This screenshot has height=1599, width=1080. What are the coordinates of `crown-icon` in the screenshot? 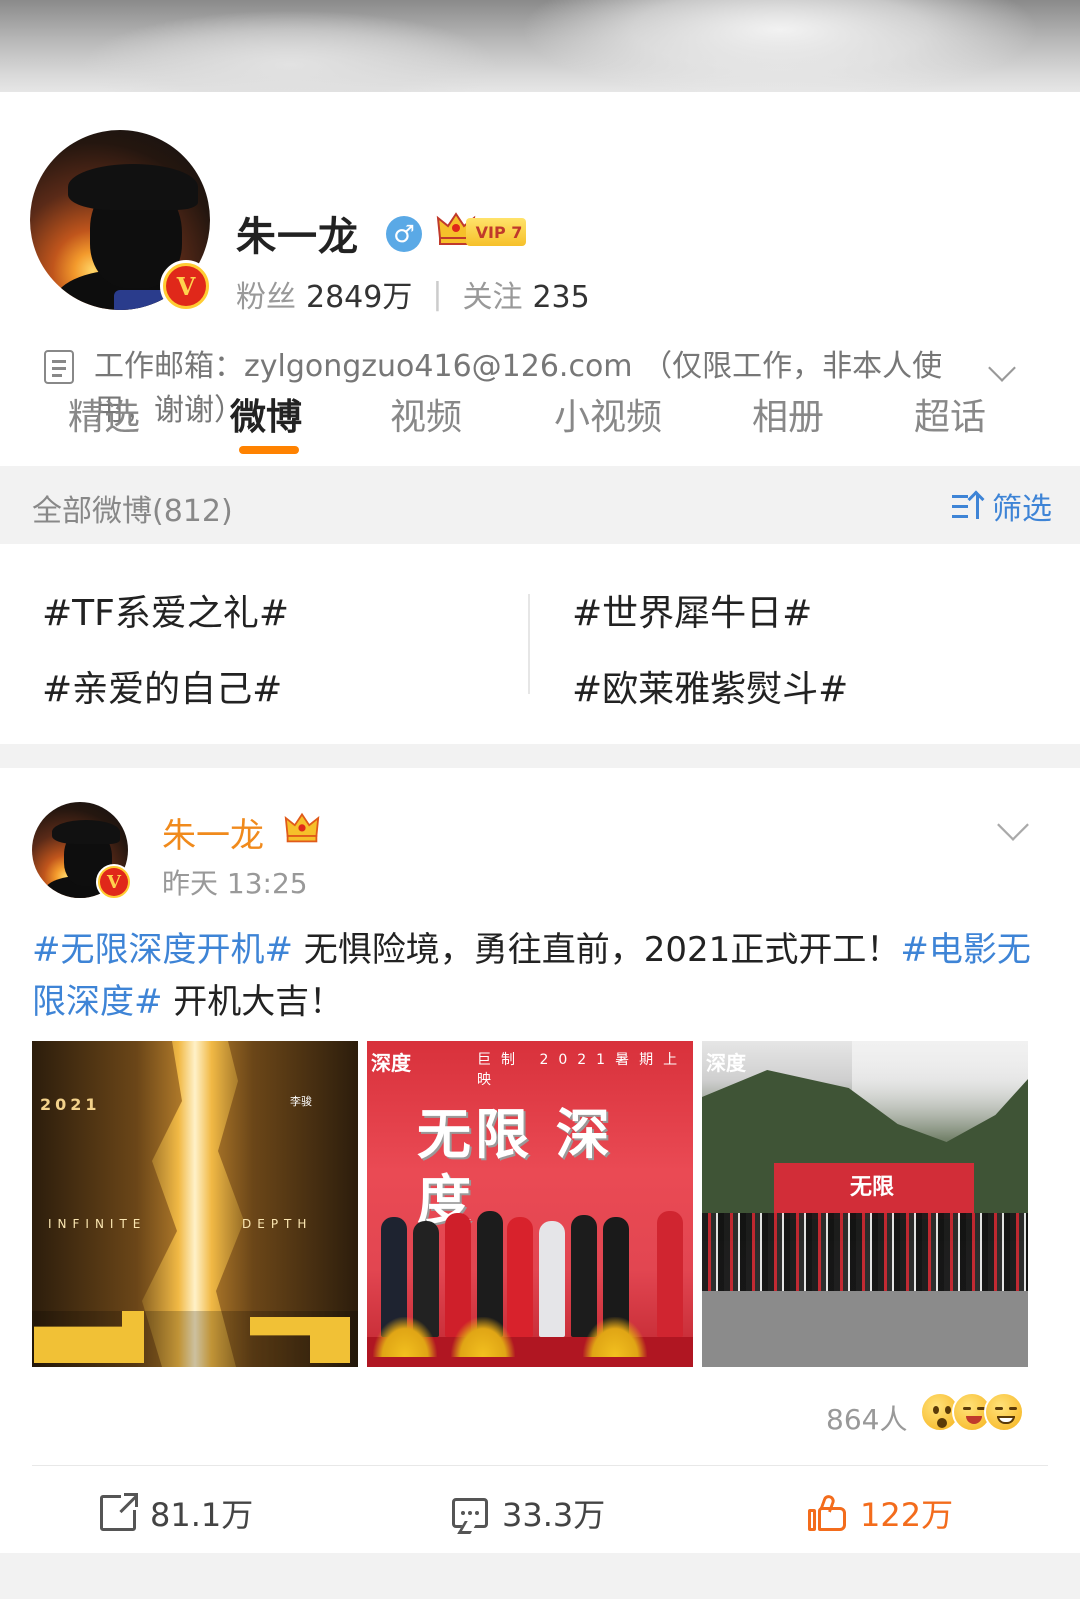 It's located at (302, 827).